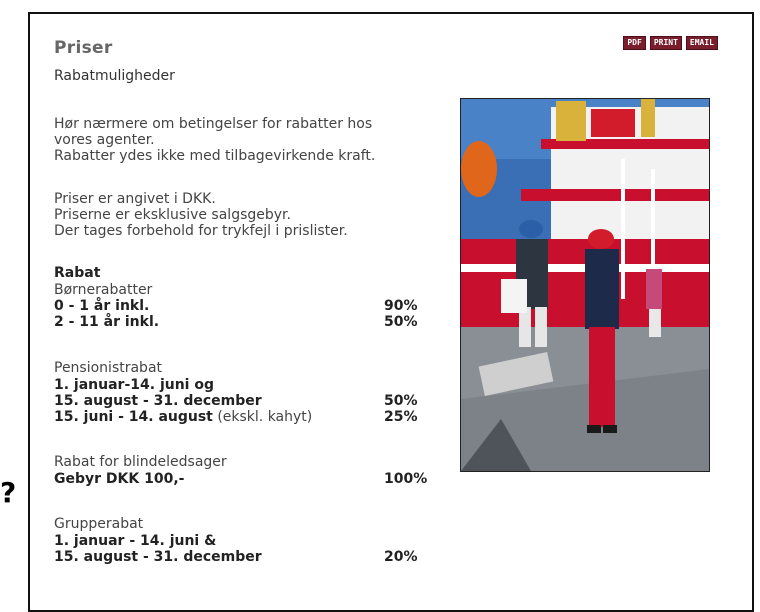 This screenshot has width=760, height=612. Describe the element at coordinates (102, 306) in the screenshot. I see `discount-label: 0 - 1 år inkl.` at that location.